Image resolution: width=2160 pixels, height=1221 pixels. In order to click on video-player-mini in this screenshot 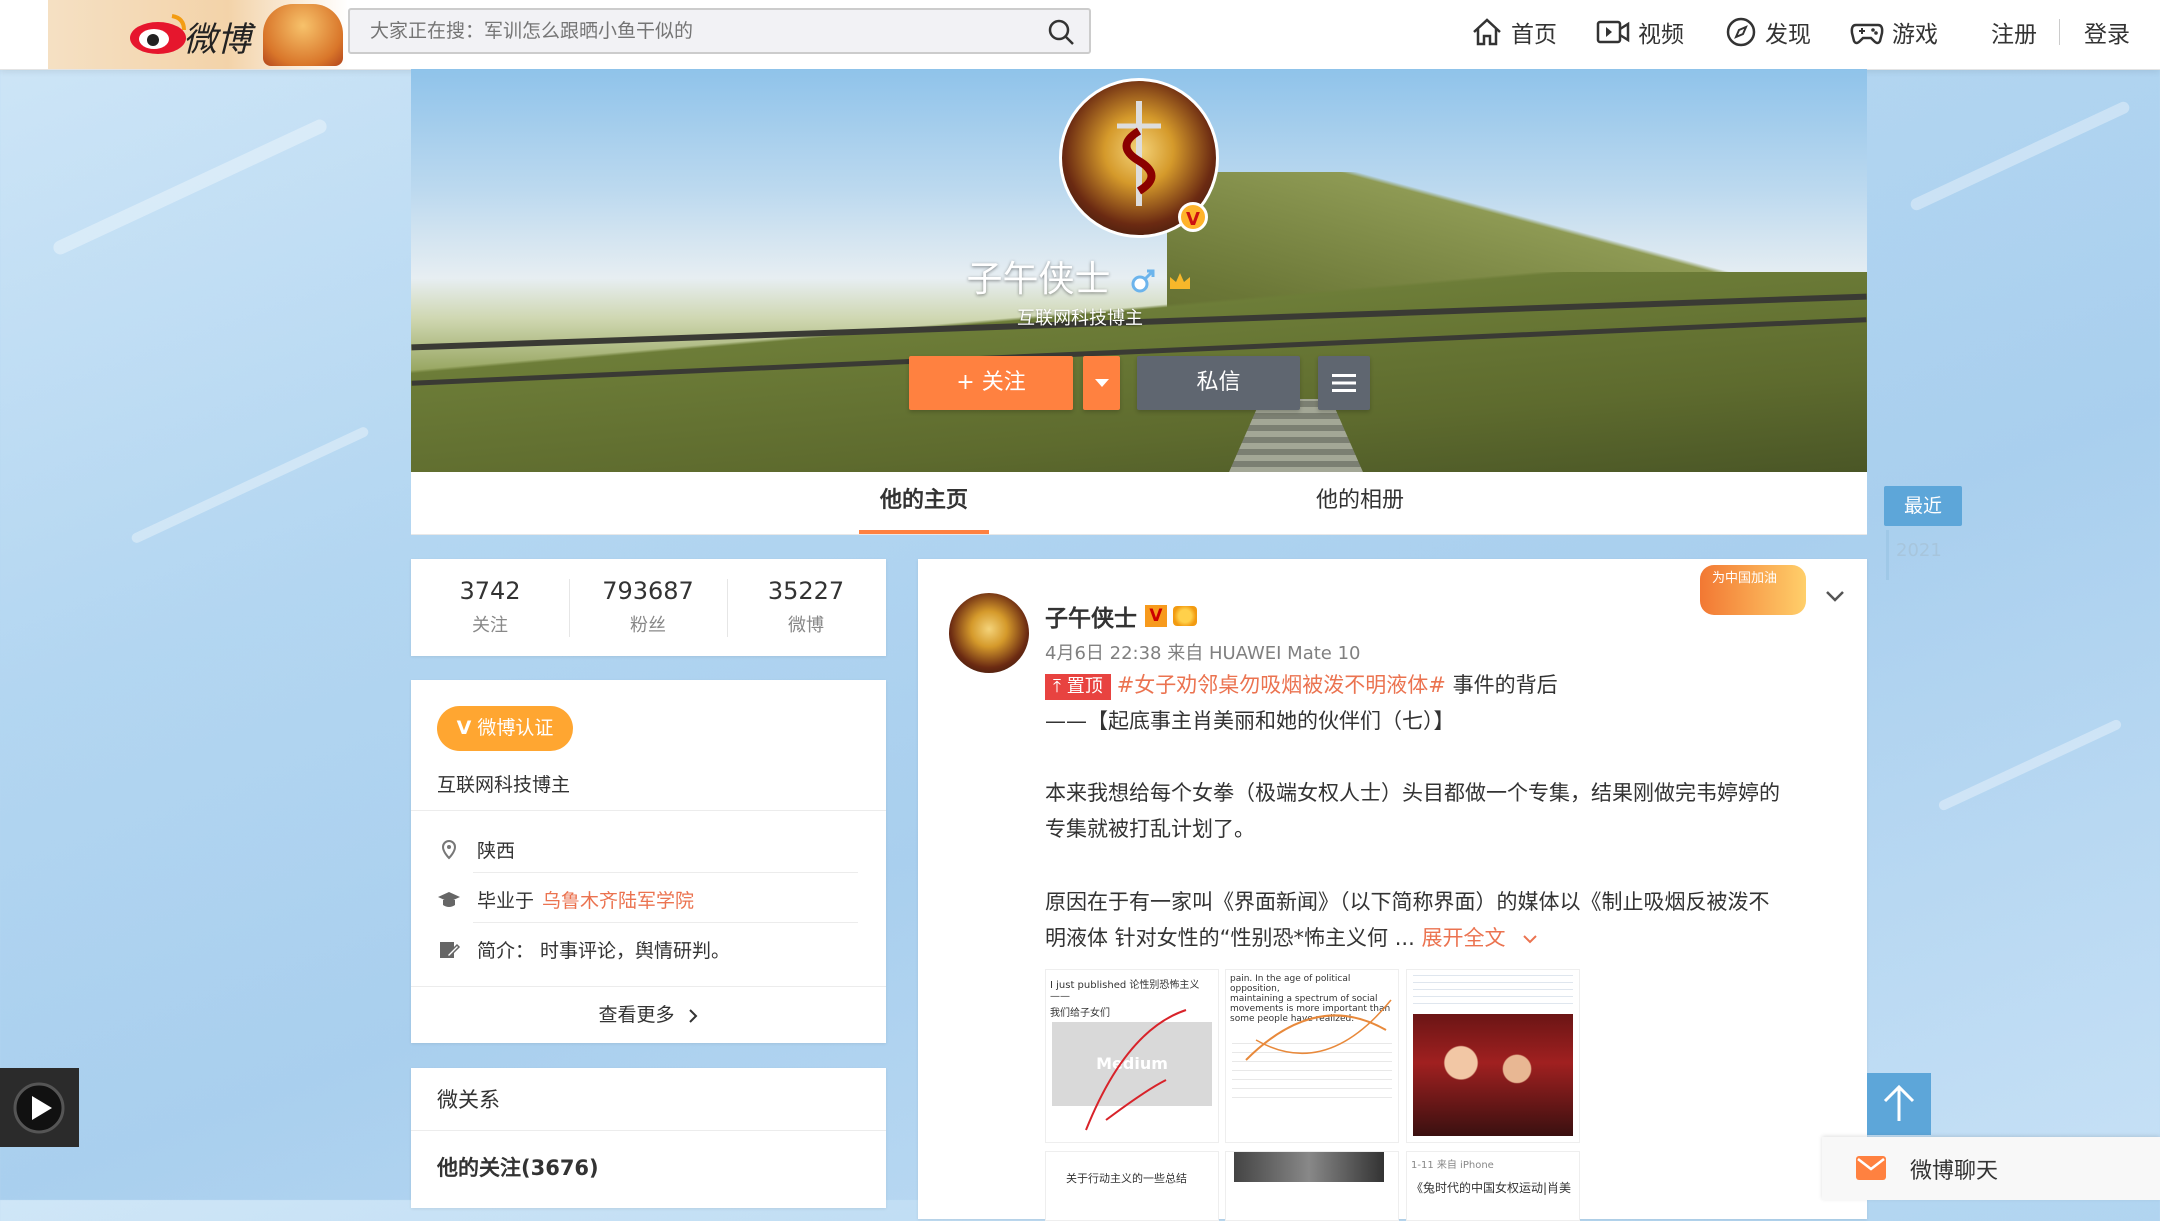, I will do `click(39, 1107)`.